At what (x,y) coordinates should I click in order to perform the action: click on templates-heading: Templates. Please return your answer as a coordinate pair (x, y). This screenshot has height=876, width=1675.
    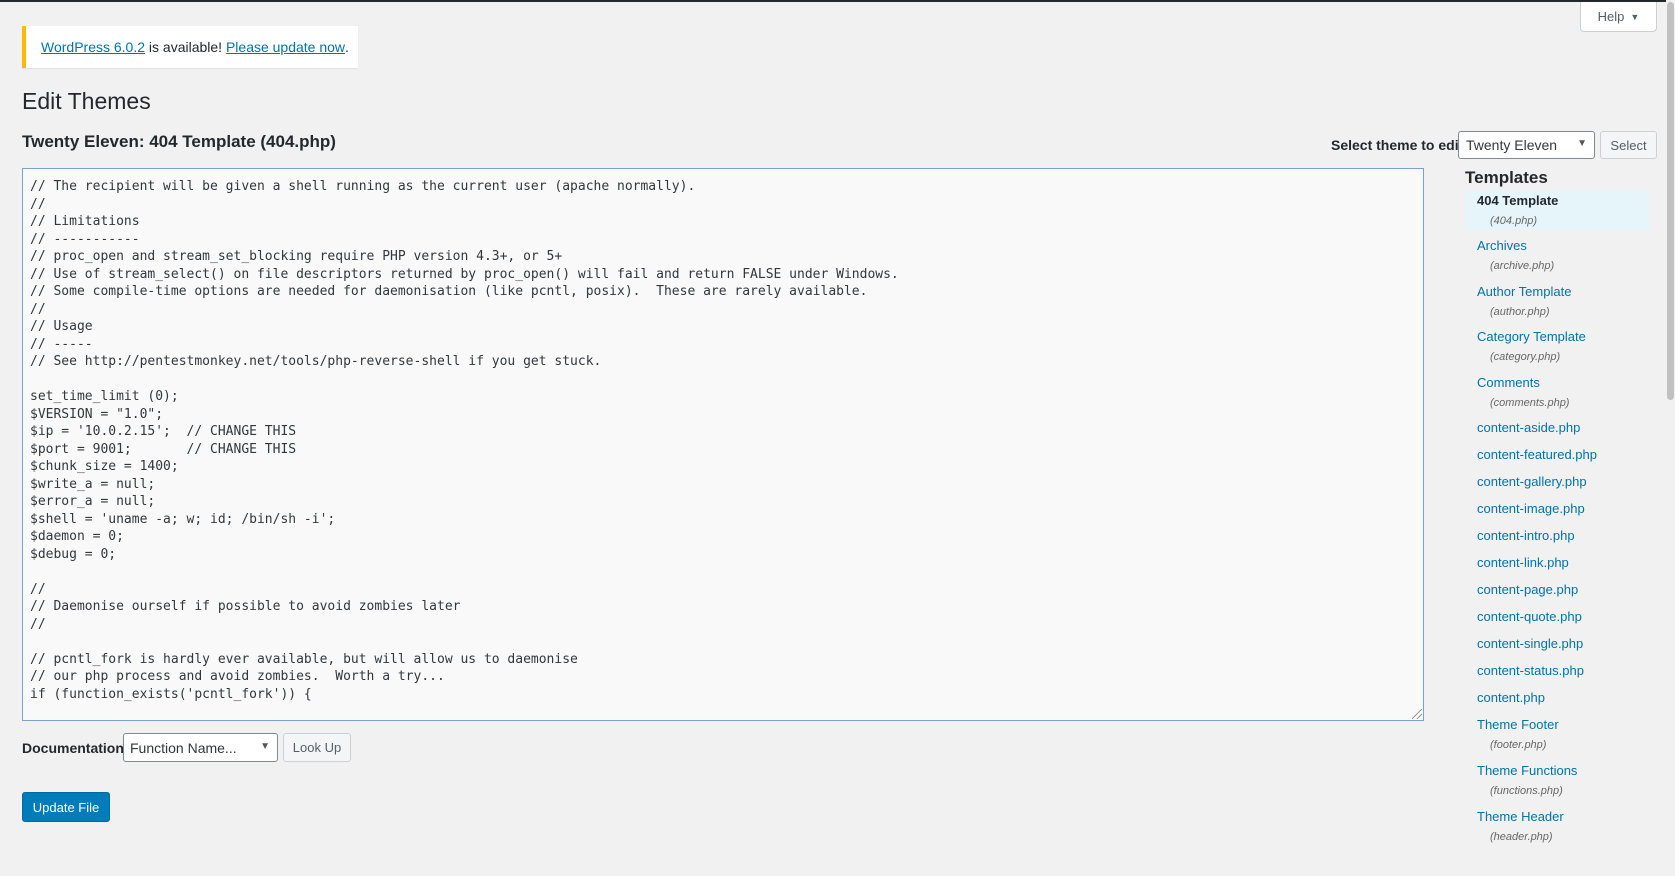
    Looking at the image, I should click on (1506, 177).